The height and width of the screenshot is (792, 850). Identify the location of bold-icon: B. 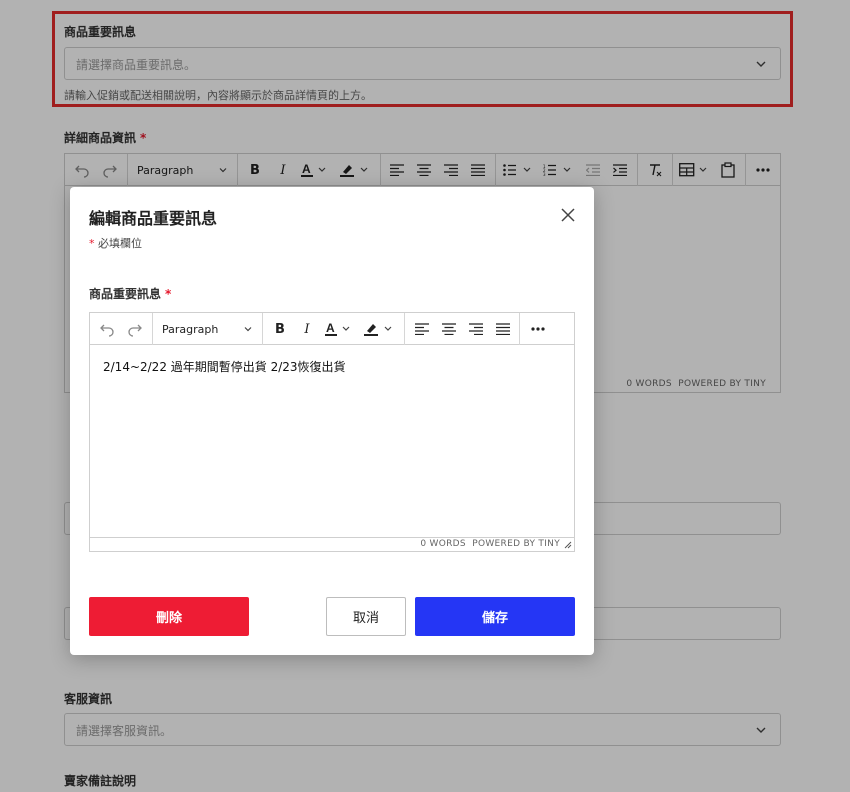
(280, 329).